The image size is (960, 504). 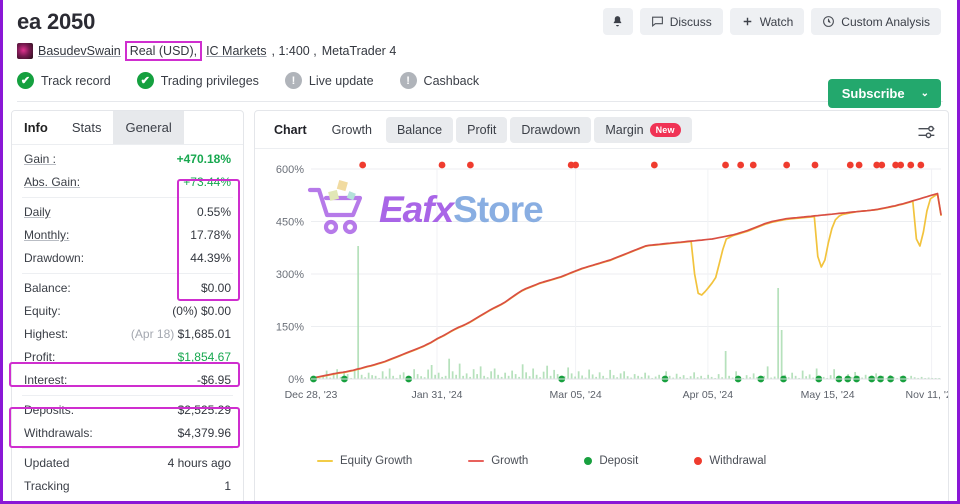 I want to click on stats-tabs: Info Stats General, so click(x=127, y=128).